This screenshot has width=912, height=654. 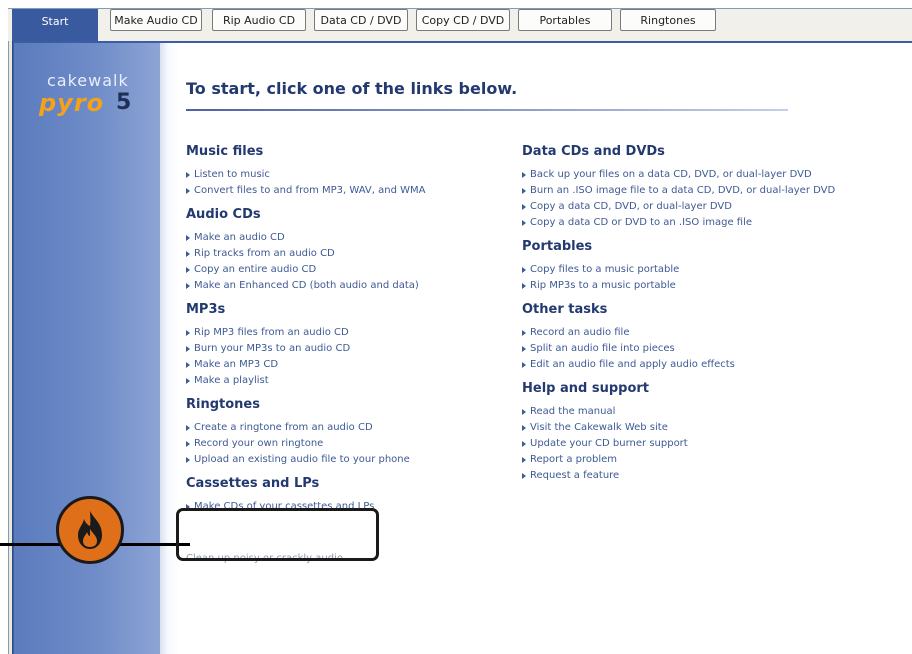 What do you see at coordinates (593, 151) in the screenshot?
I see `section-title-data-cds-dvds: Data CDs and DVDs` at bounding box center [593, 151].